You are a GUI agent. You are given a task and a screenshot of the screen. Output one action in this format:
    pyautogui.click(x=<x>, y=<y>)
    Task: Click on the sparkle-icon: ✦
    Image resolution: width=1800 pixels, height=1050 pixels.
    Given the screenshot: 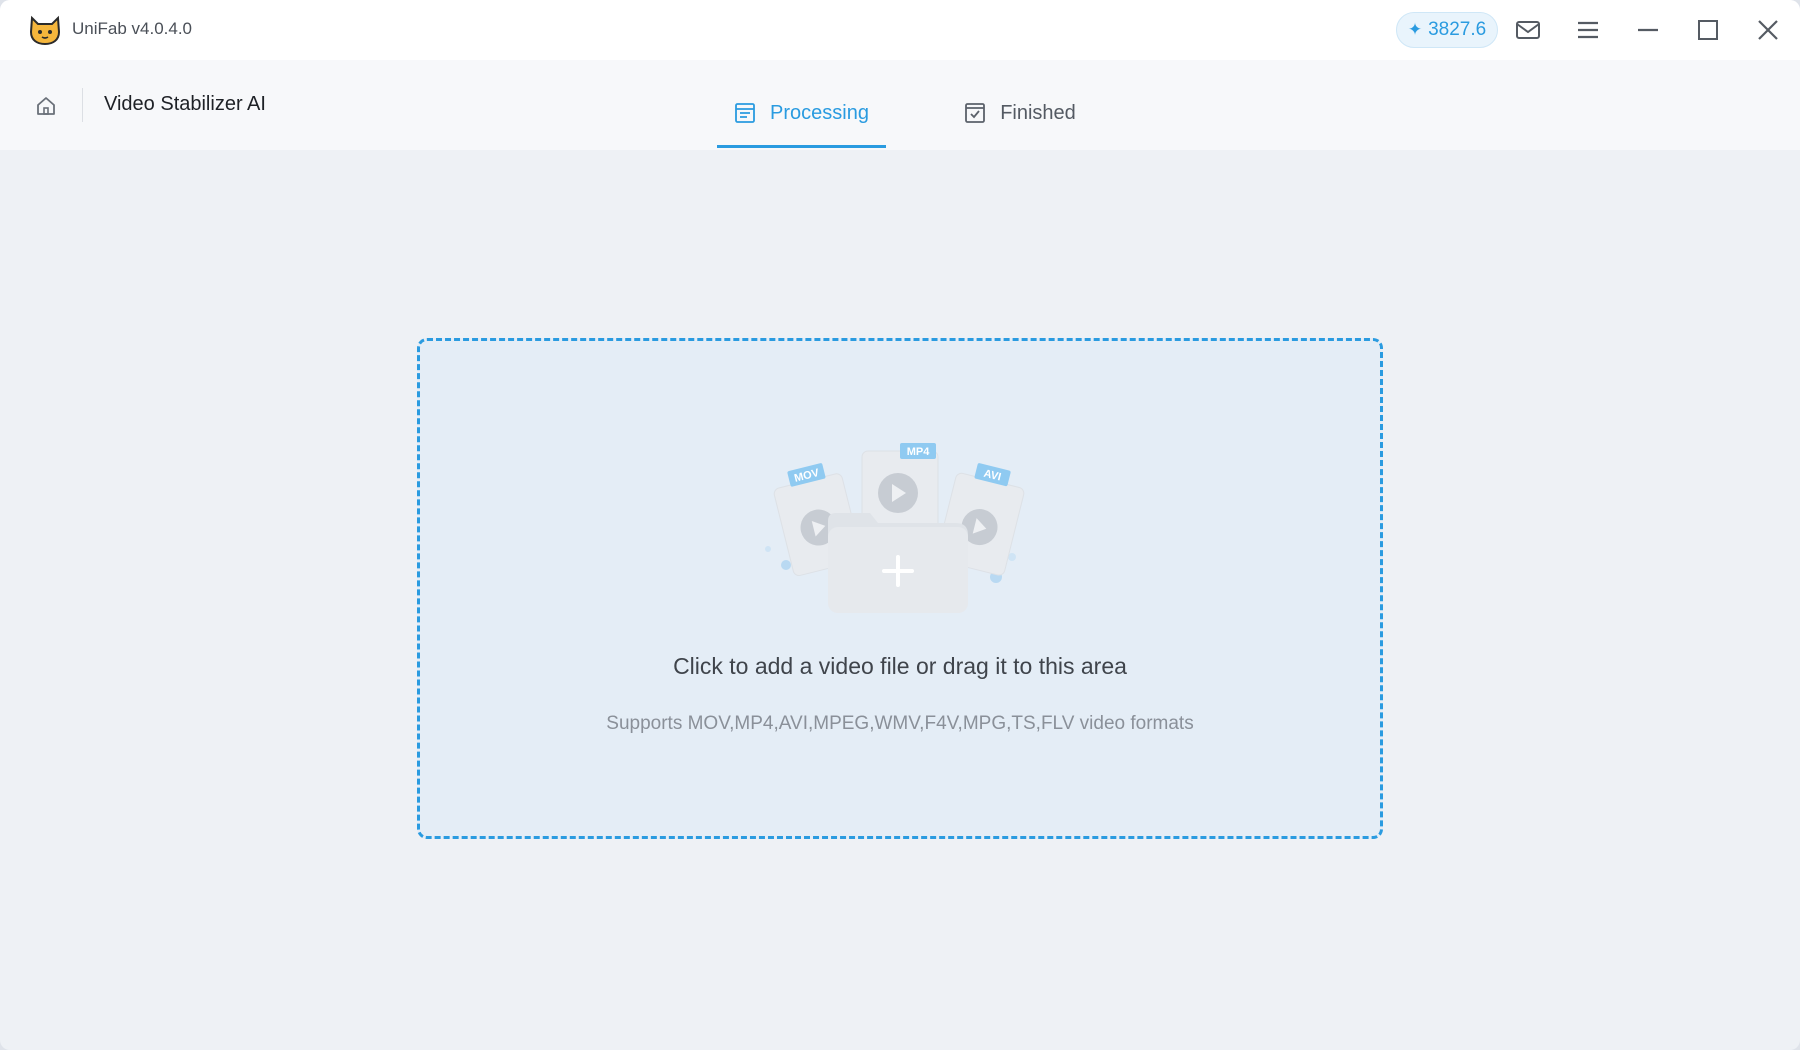 What is the action you would take?
    pyautogui.click(x=1415, y=29)
    